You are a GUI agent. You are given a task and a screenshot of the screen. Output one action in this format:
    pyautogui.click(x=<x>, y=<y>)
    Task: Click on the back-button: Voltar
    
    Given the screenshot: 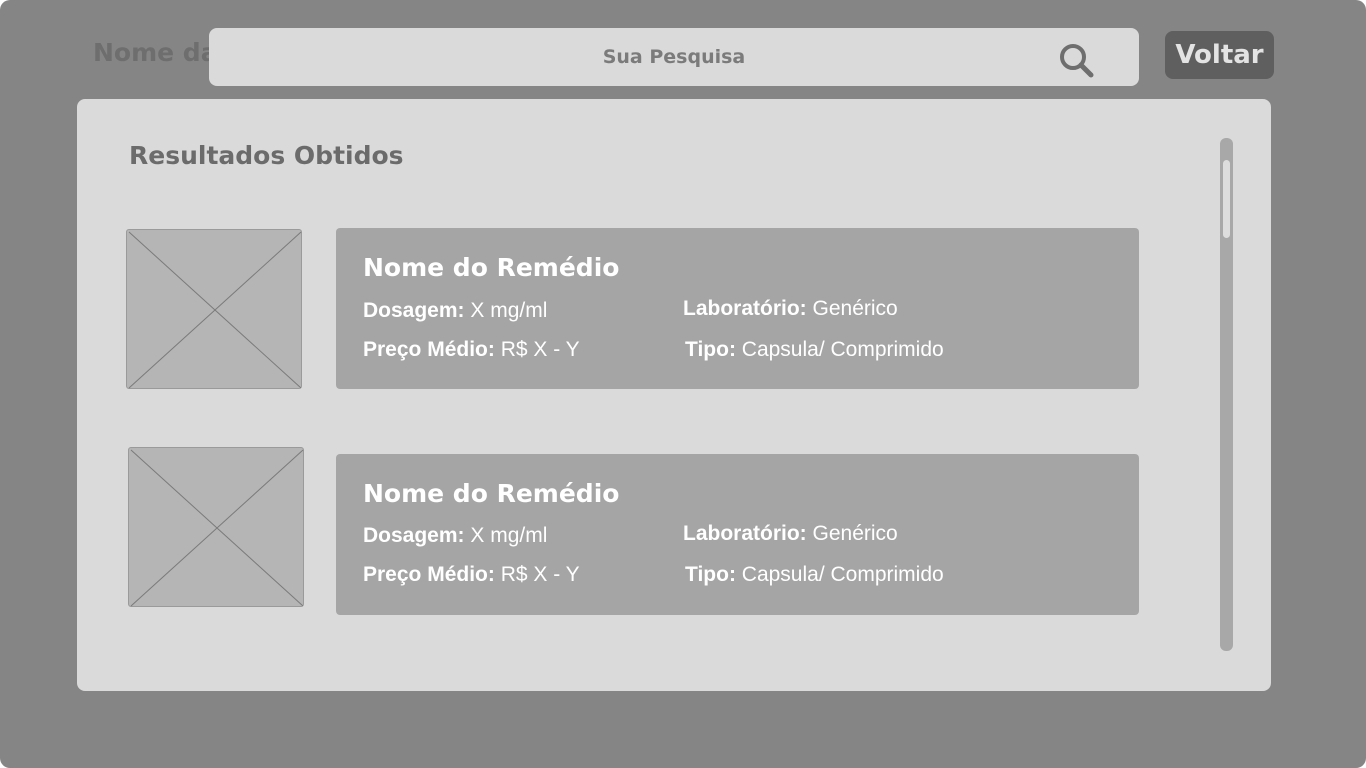 What is the action you would take?
    pyautogui.click(x=1219, y=55)
    